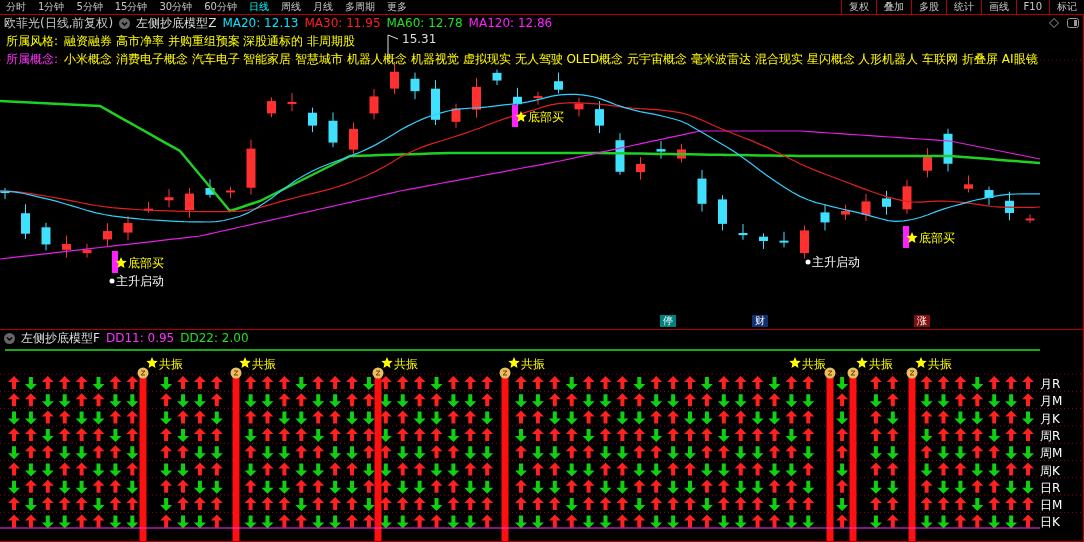 The width and height of the screenshot is (1084, 542). I want to click on row-label: 周M, so click(1051, 453).